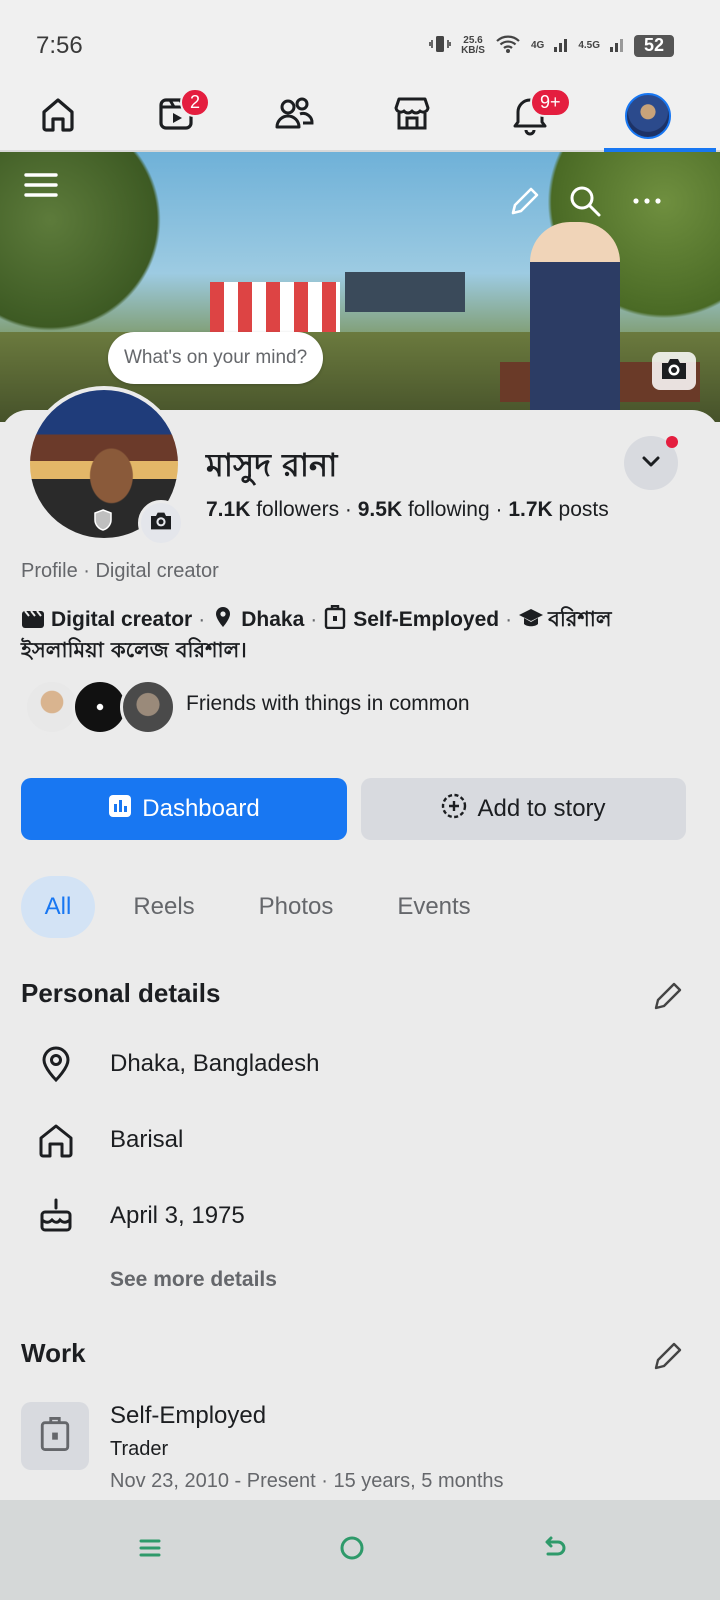  Describe the element at coordinates (195, 102) in the screenshot. I see `video-badge: 2` at that location.